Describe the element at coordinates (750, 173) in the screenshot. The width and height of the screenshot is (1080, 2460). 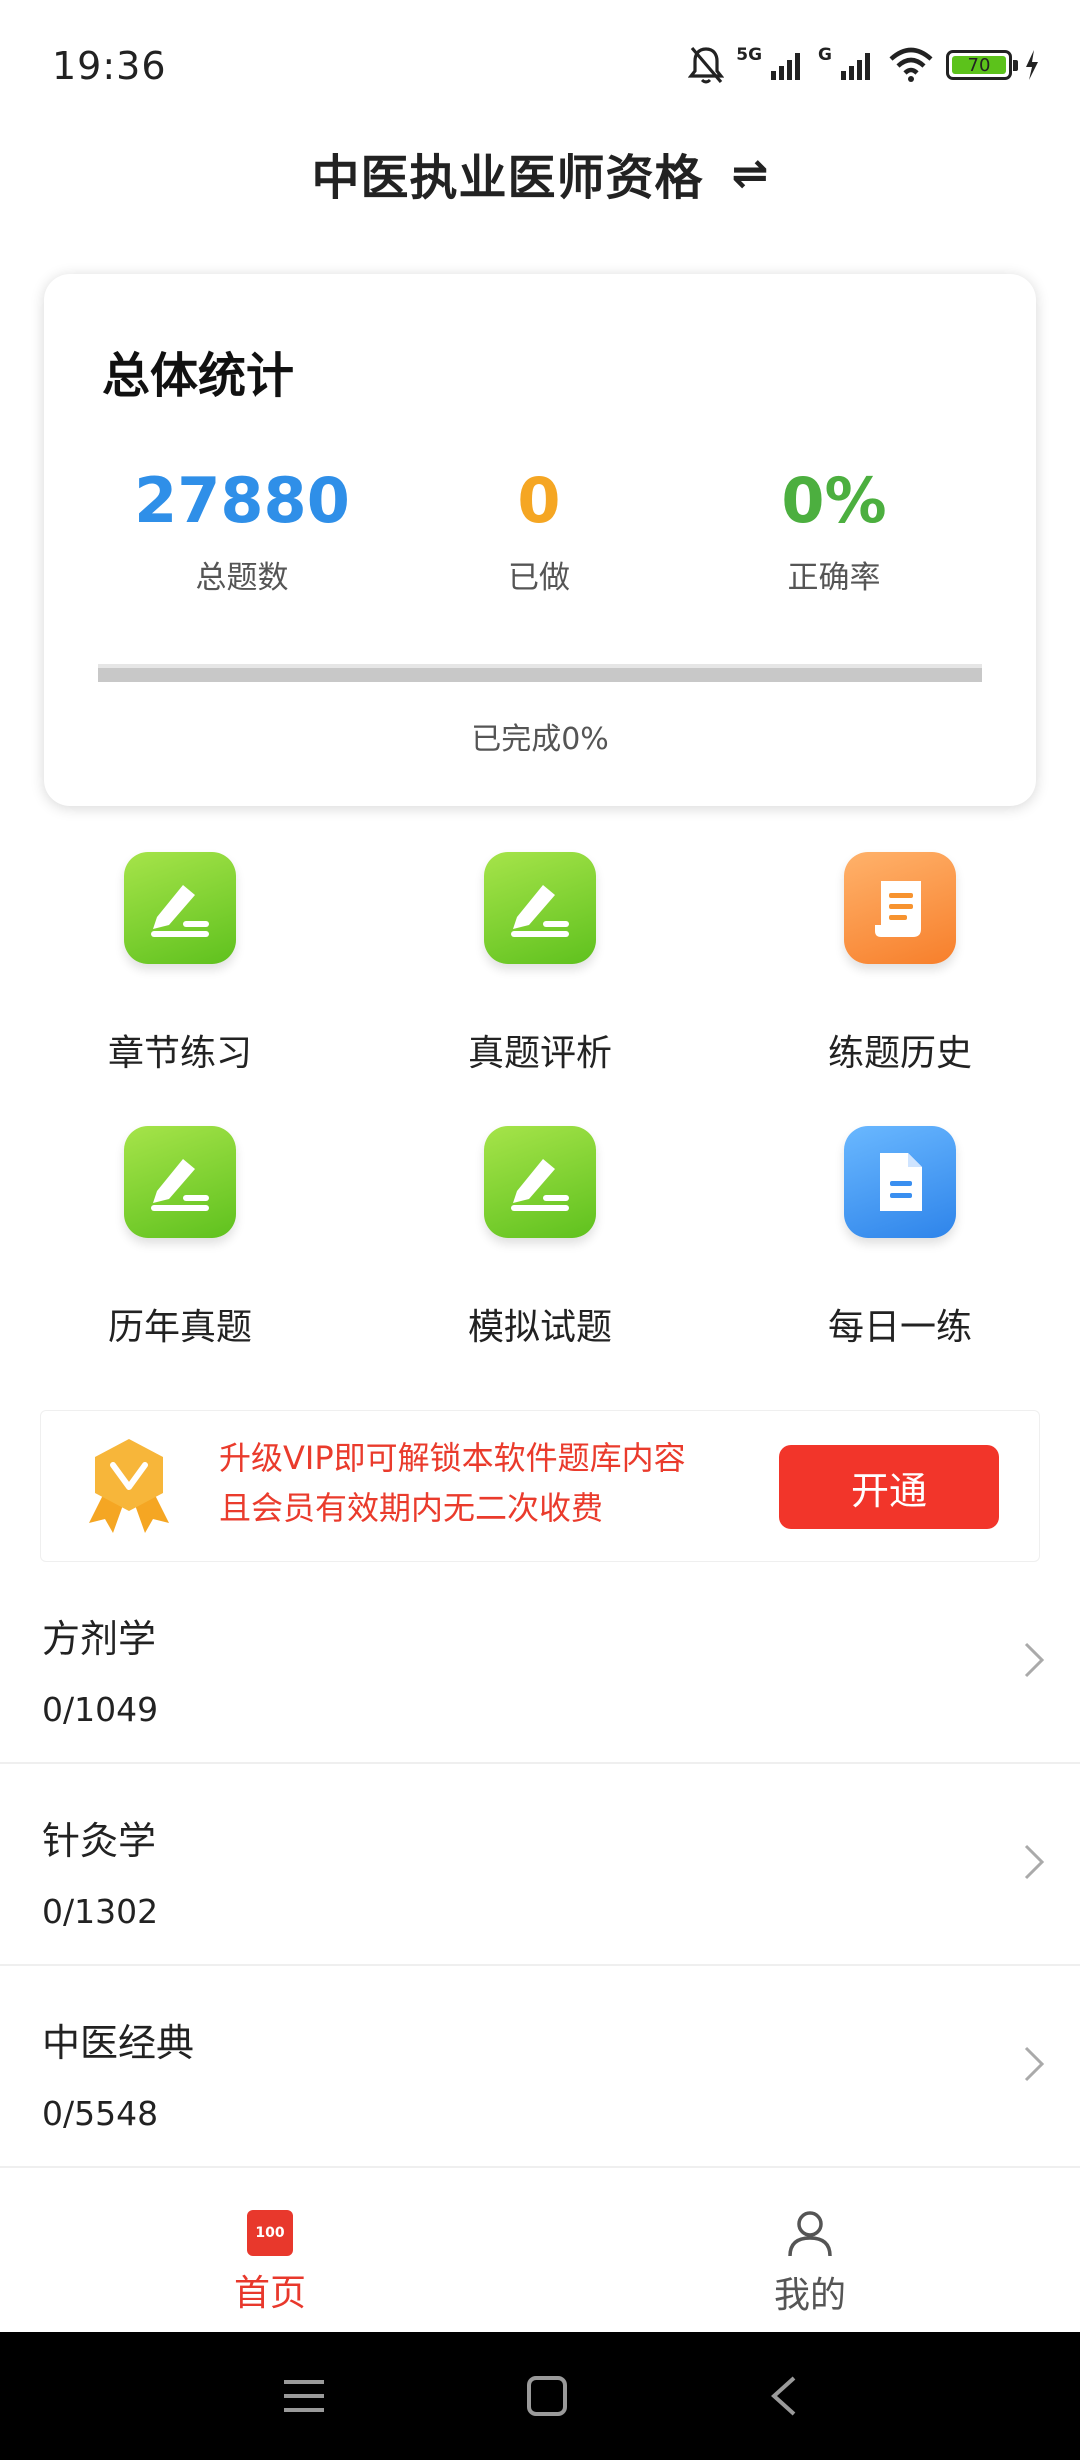
I see `switch-exam-icon: ⇌` at that location.